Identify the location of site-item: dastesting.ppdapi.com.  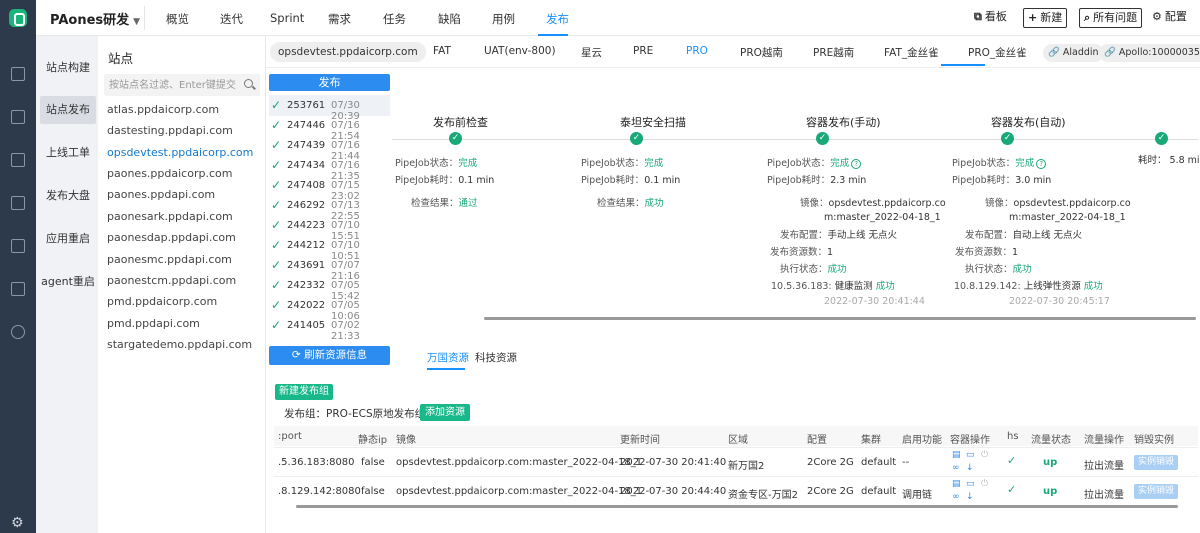
(170, 130).